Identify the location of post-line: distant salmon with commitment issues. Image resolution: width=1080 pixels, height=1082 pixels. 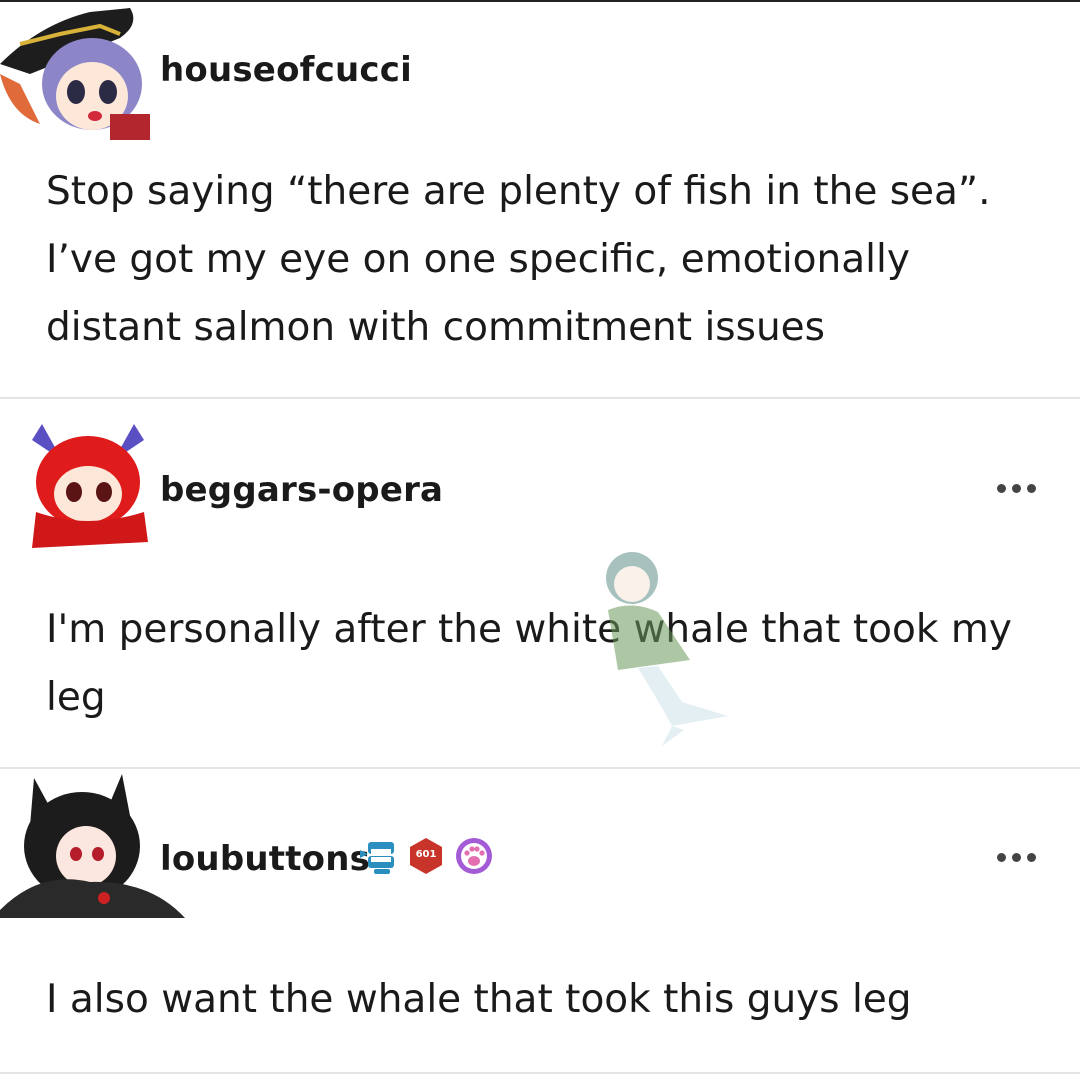
(435, 327).